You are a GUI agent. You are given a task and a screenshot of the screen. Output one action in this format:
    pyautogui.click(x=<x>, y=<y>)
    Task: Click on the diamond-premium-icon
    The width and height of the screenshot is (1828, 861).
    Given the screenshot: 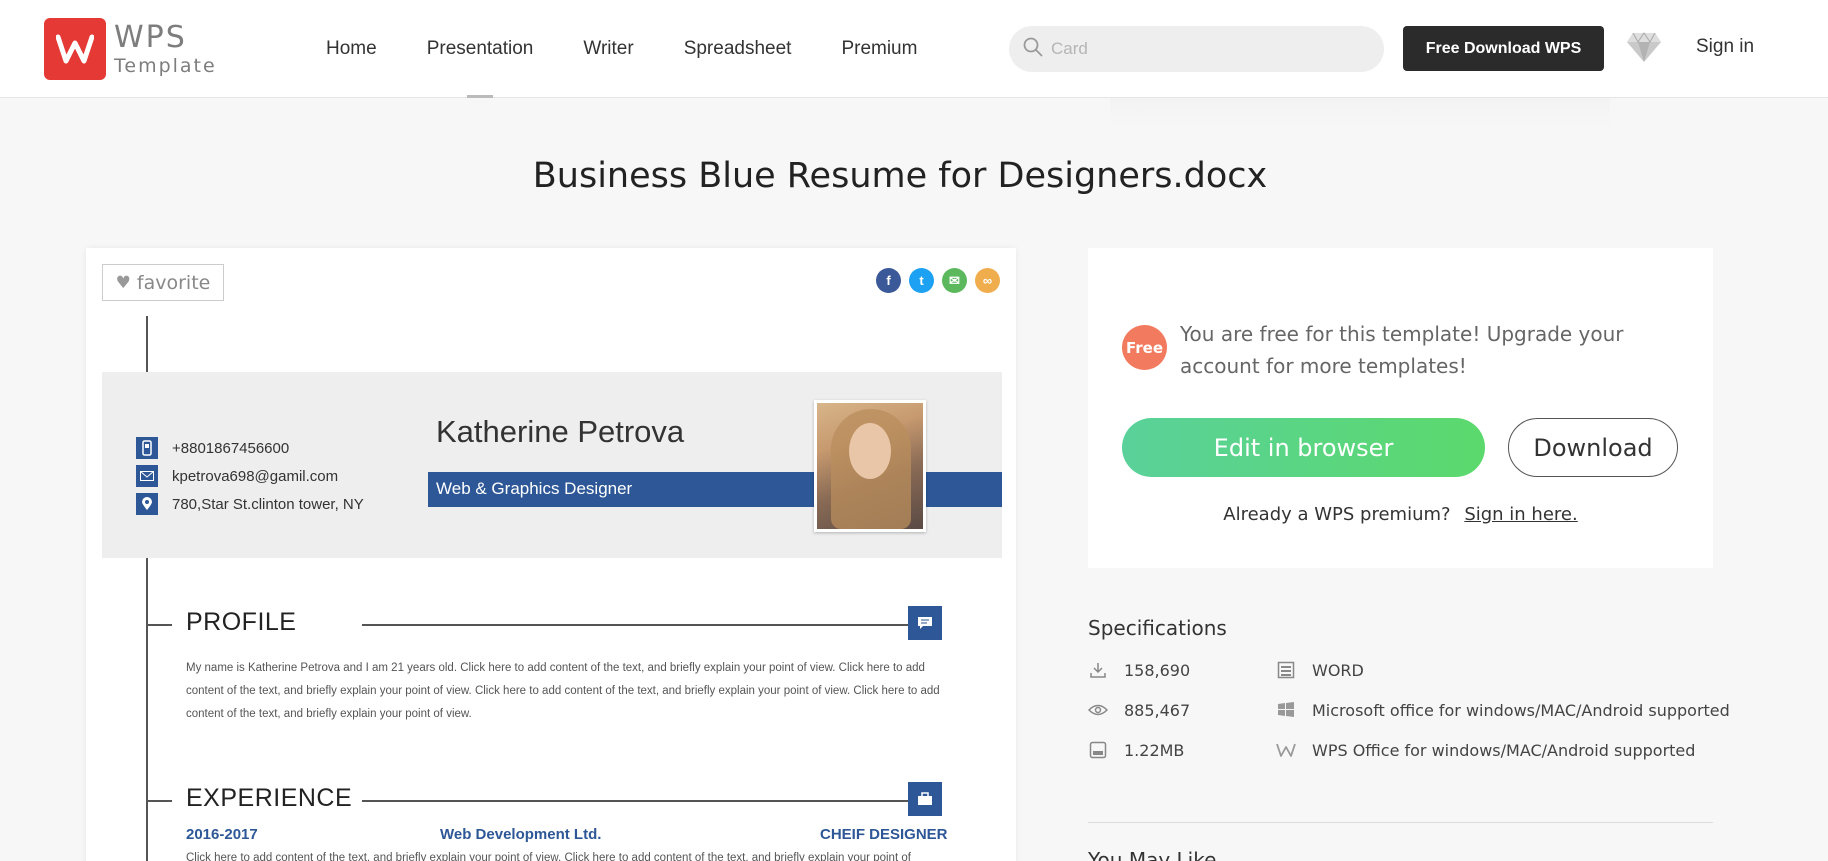 What is the action you would take?
    pyautogui.click(x=1644, y=49)
    